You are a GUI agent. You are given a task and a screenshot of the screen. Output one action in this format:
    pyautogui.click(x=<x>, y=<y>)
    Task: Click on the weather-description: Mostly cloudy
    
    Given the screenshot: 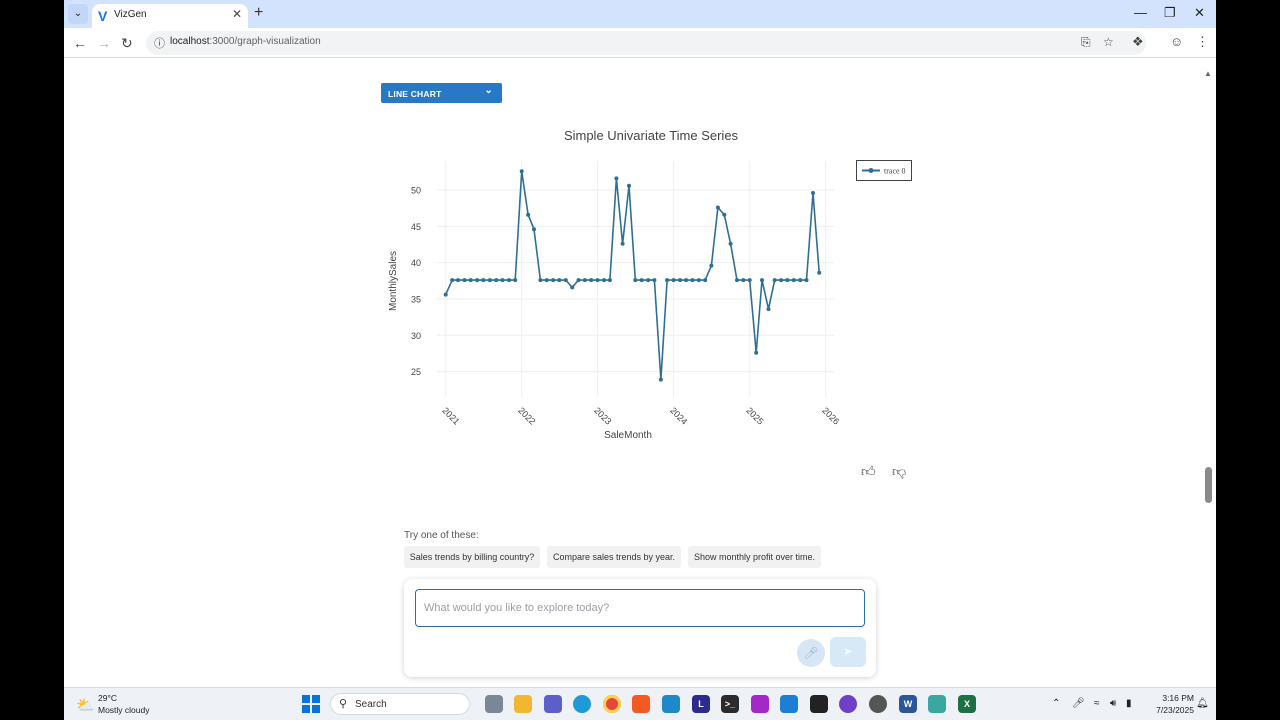 What is the action you would take?
    pyautogui.click(x=124, y=710)
    